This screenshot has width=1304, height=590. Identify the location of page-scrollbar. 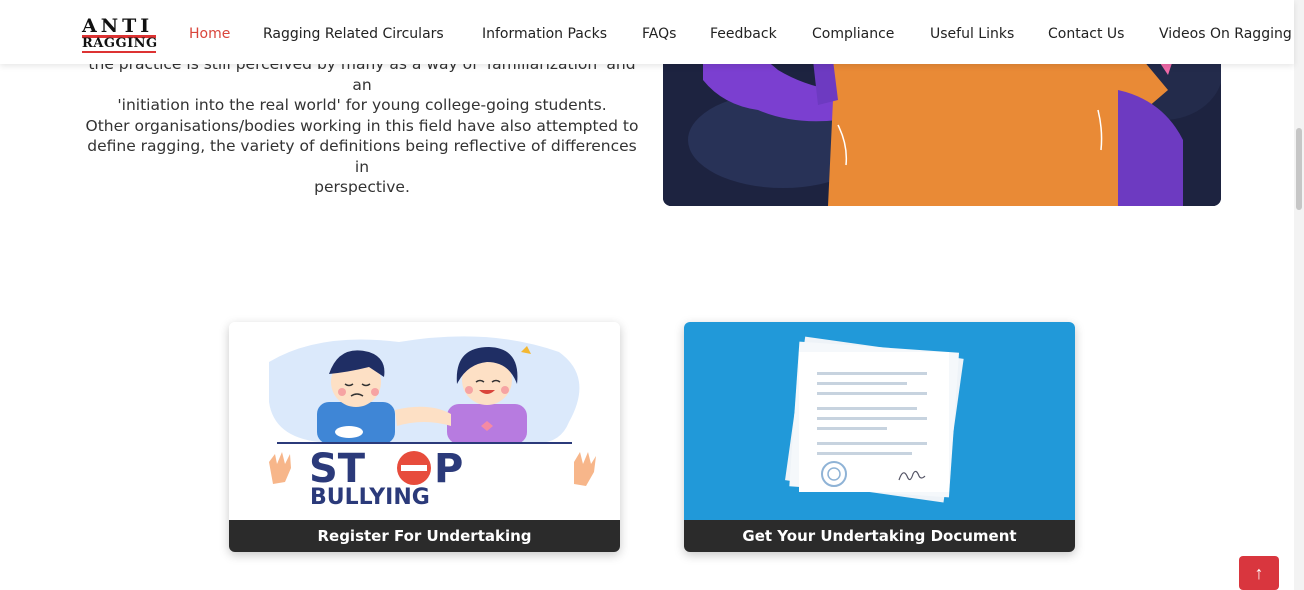
(1299, 295).